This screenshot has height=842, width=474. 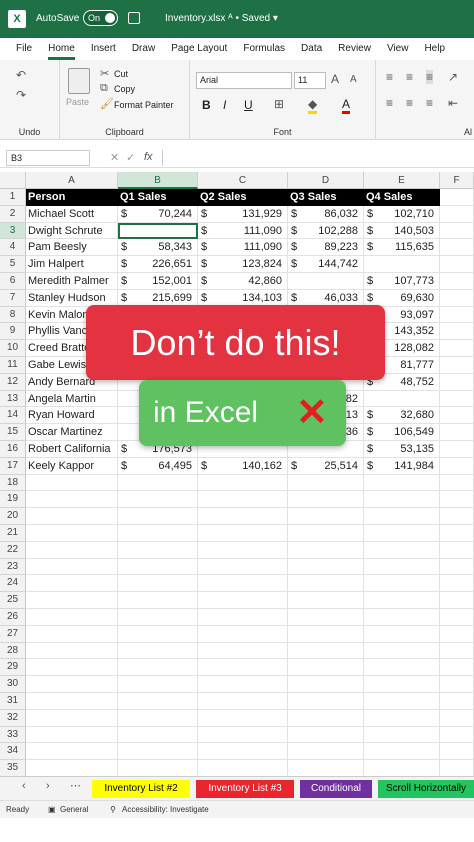 I want to click on sales-cell: $86,032, so click(x=326, y=214).